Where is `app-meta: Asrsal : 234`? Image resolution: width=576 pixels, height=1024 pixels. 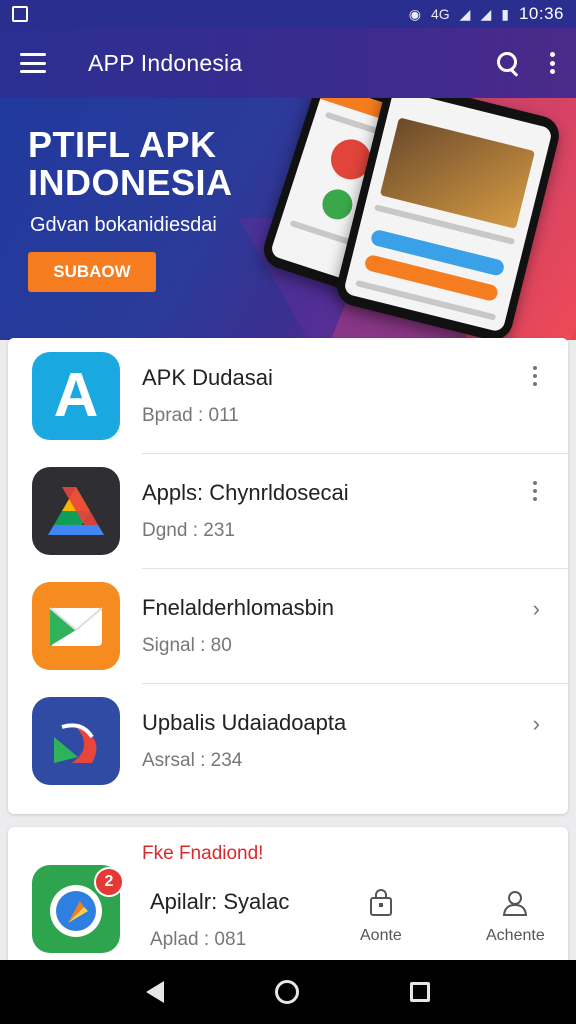 app-meta: Asrsal : 234 is located at coordinates (192, 760).